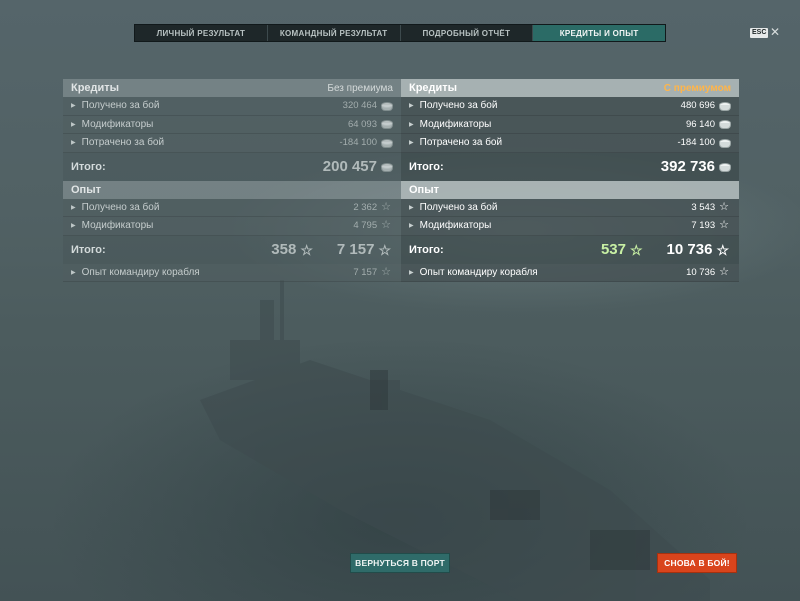 This screenshot has width=800, height=601. Describe the element at coordinates (365, 272) in the screenshot. I see `row-value: 7 157` at that location.